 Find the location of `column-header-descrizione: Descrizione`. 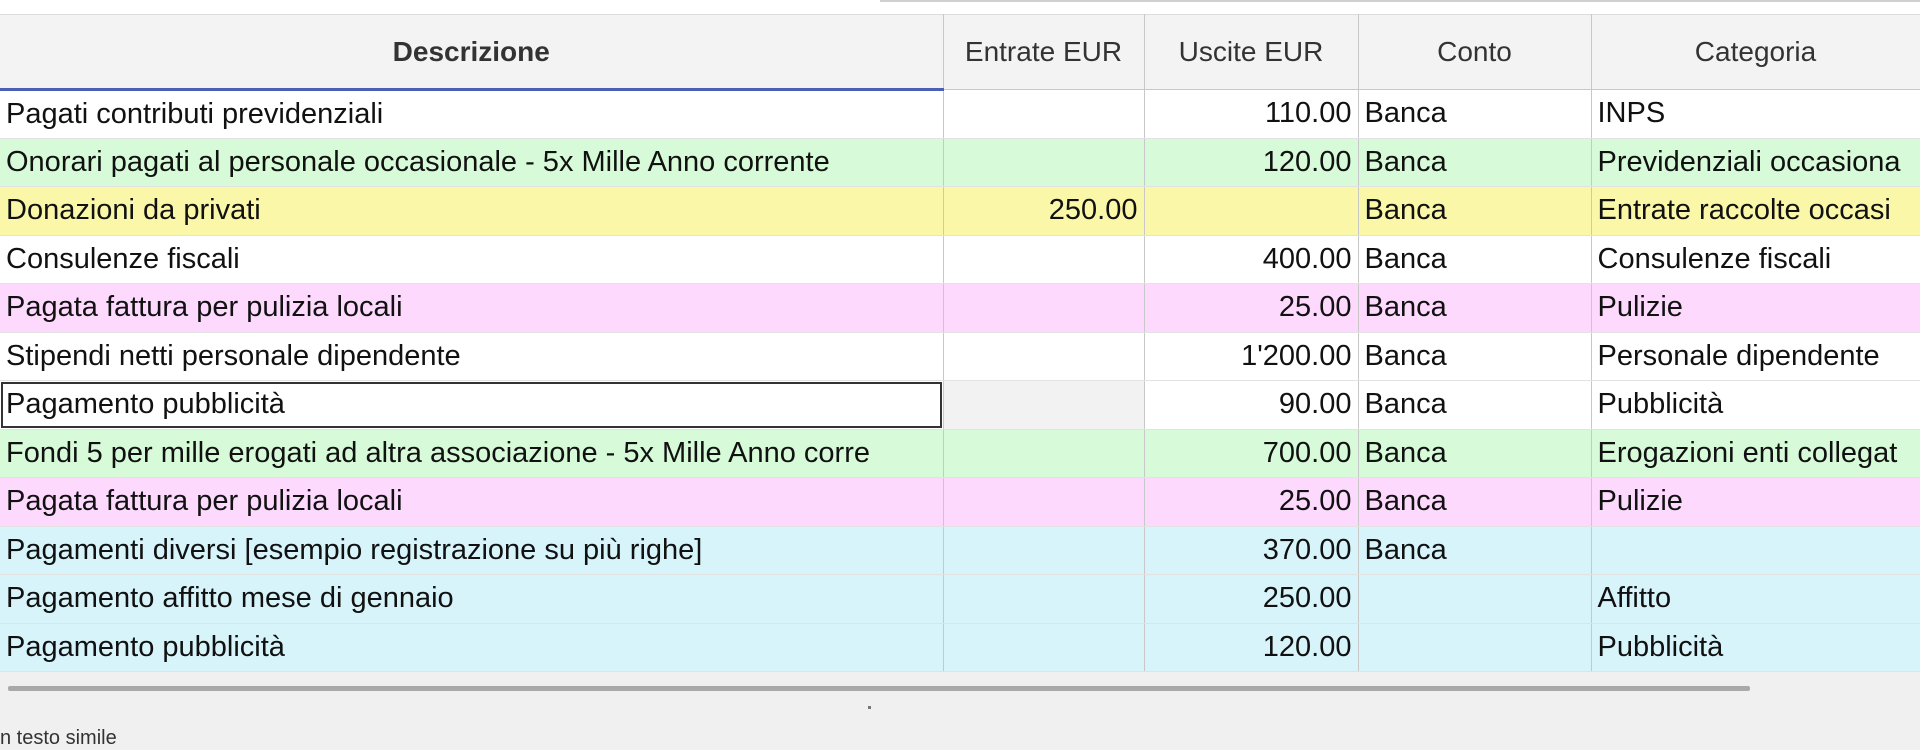

column-header-descrizione: Descrizione is located at coordinates (472, 52).